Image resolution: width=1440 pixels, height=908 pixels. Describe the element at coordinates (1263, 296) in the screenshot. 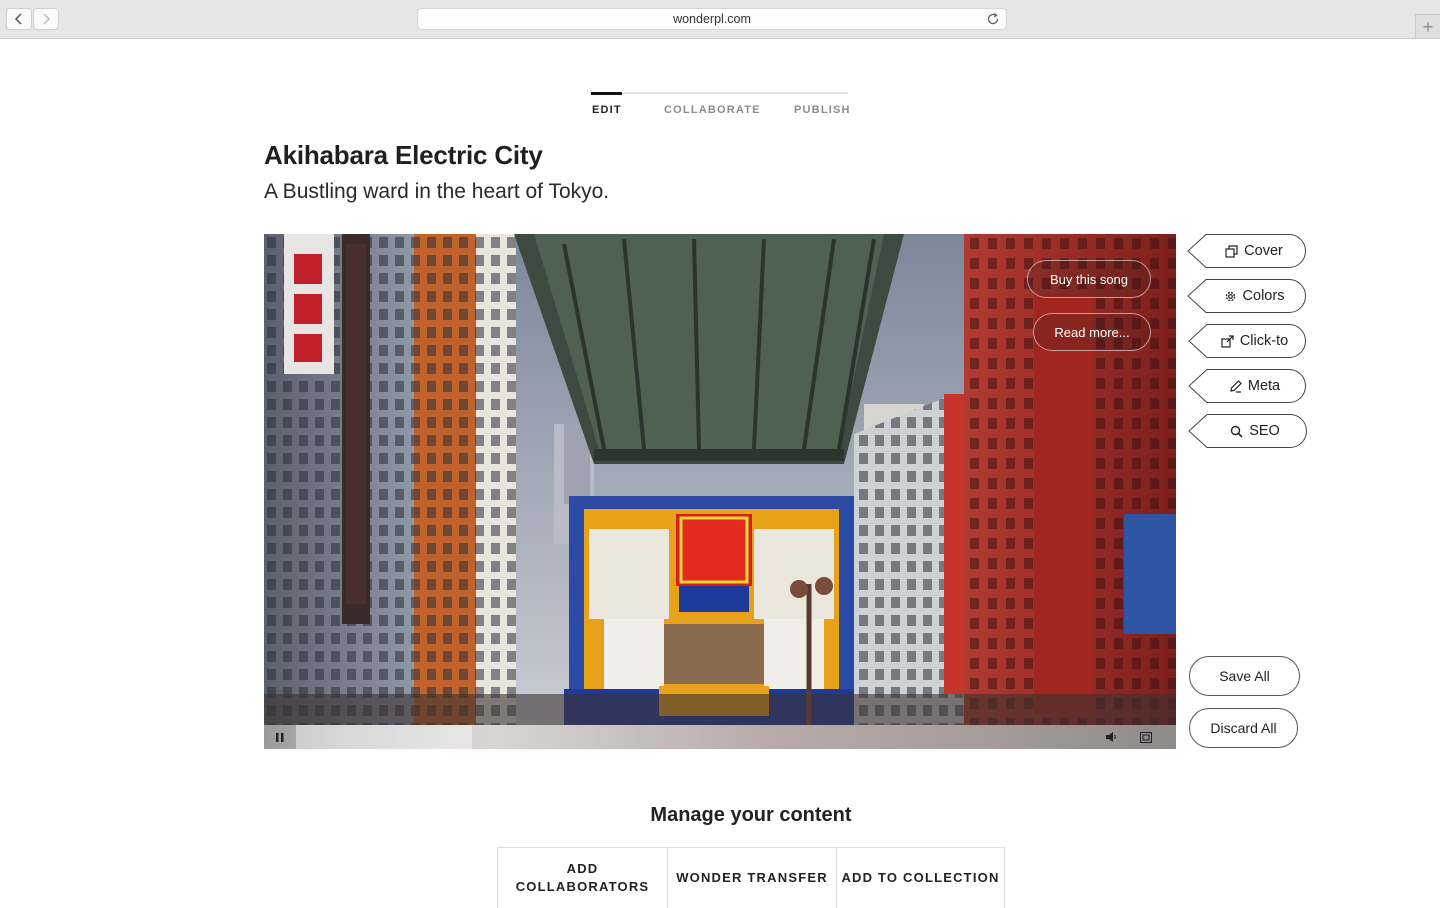

I see `colors-tool-label: Colors` at that location.